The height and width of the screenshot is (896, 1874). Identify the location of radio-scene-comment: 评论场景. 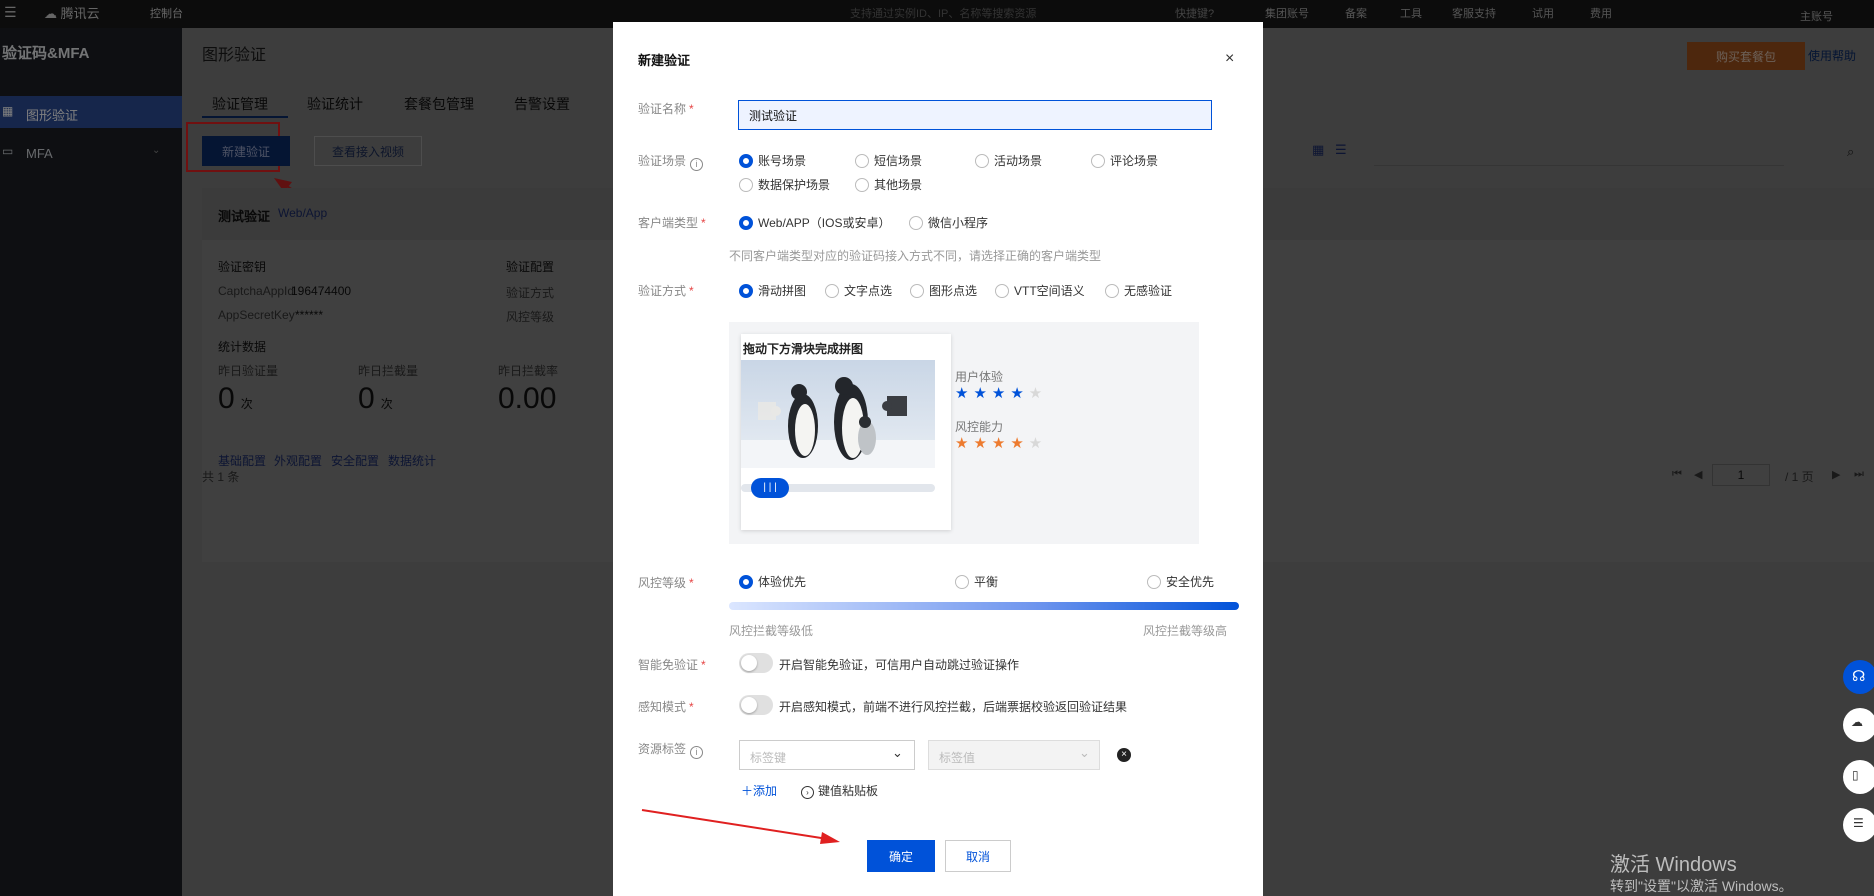
(1124, 160).